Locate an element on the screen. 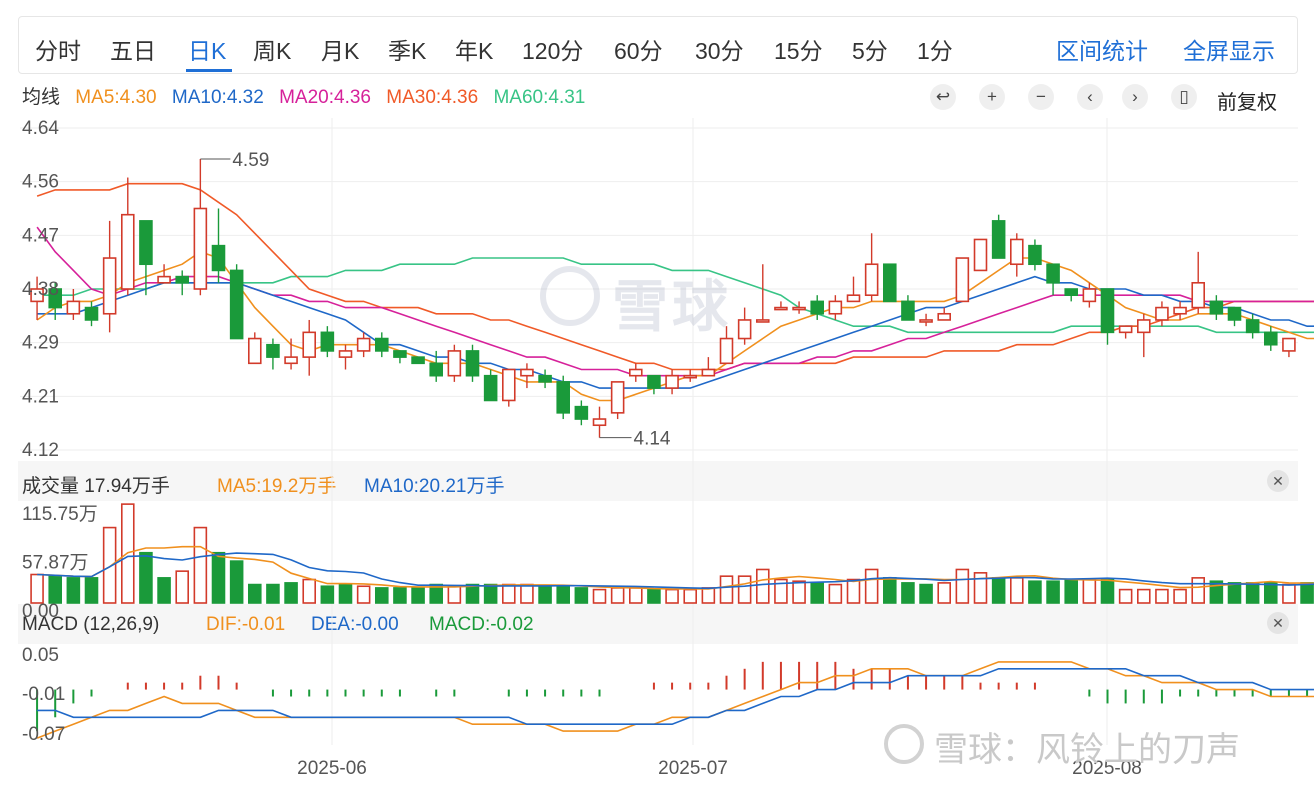 The image size is (1314, 788). high-label: 4.59 is located at coordinates (250, 160).